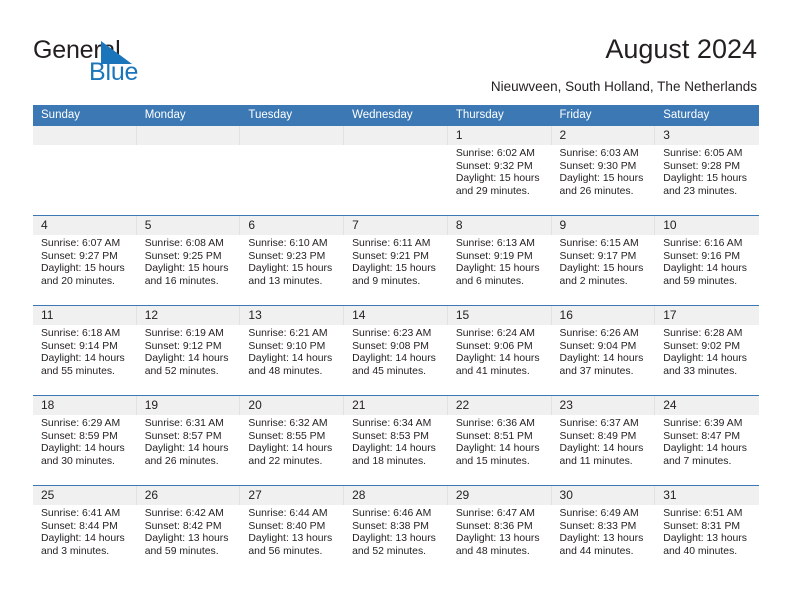 This screenshot has height=612, width=792. Describe the element at coordinates (598, 526) in the screenshot. I see `sunset-text: Sunset: 8:33 PM` at that location.